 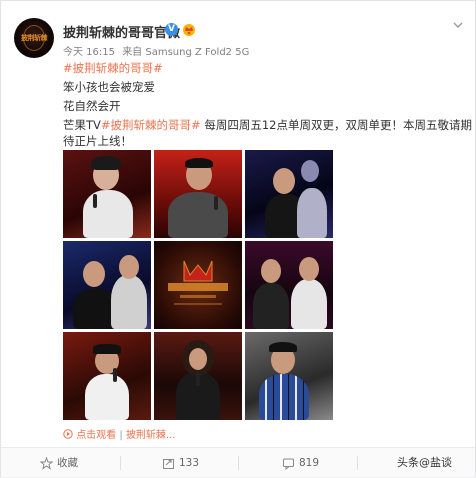 I want to click on post-time: 今天 16:15, so click(x=89, y=52).